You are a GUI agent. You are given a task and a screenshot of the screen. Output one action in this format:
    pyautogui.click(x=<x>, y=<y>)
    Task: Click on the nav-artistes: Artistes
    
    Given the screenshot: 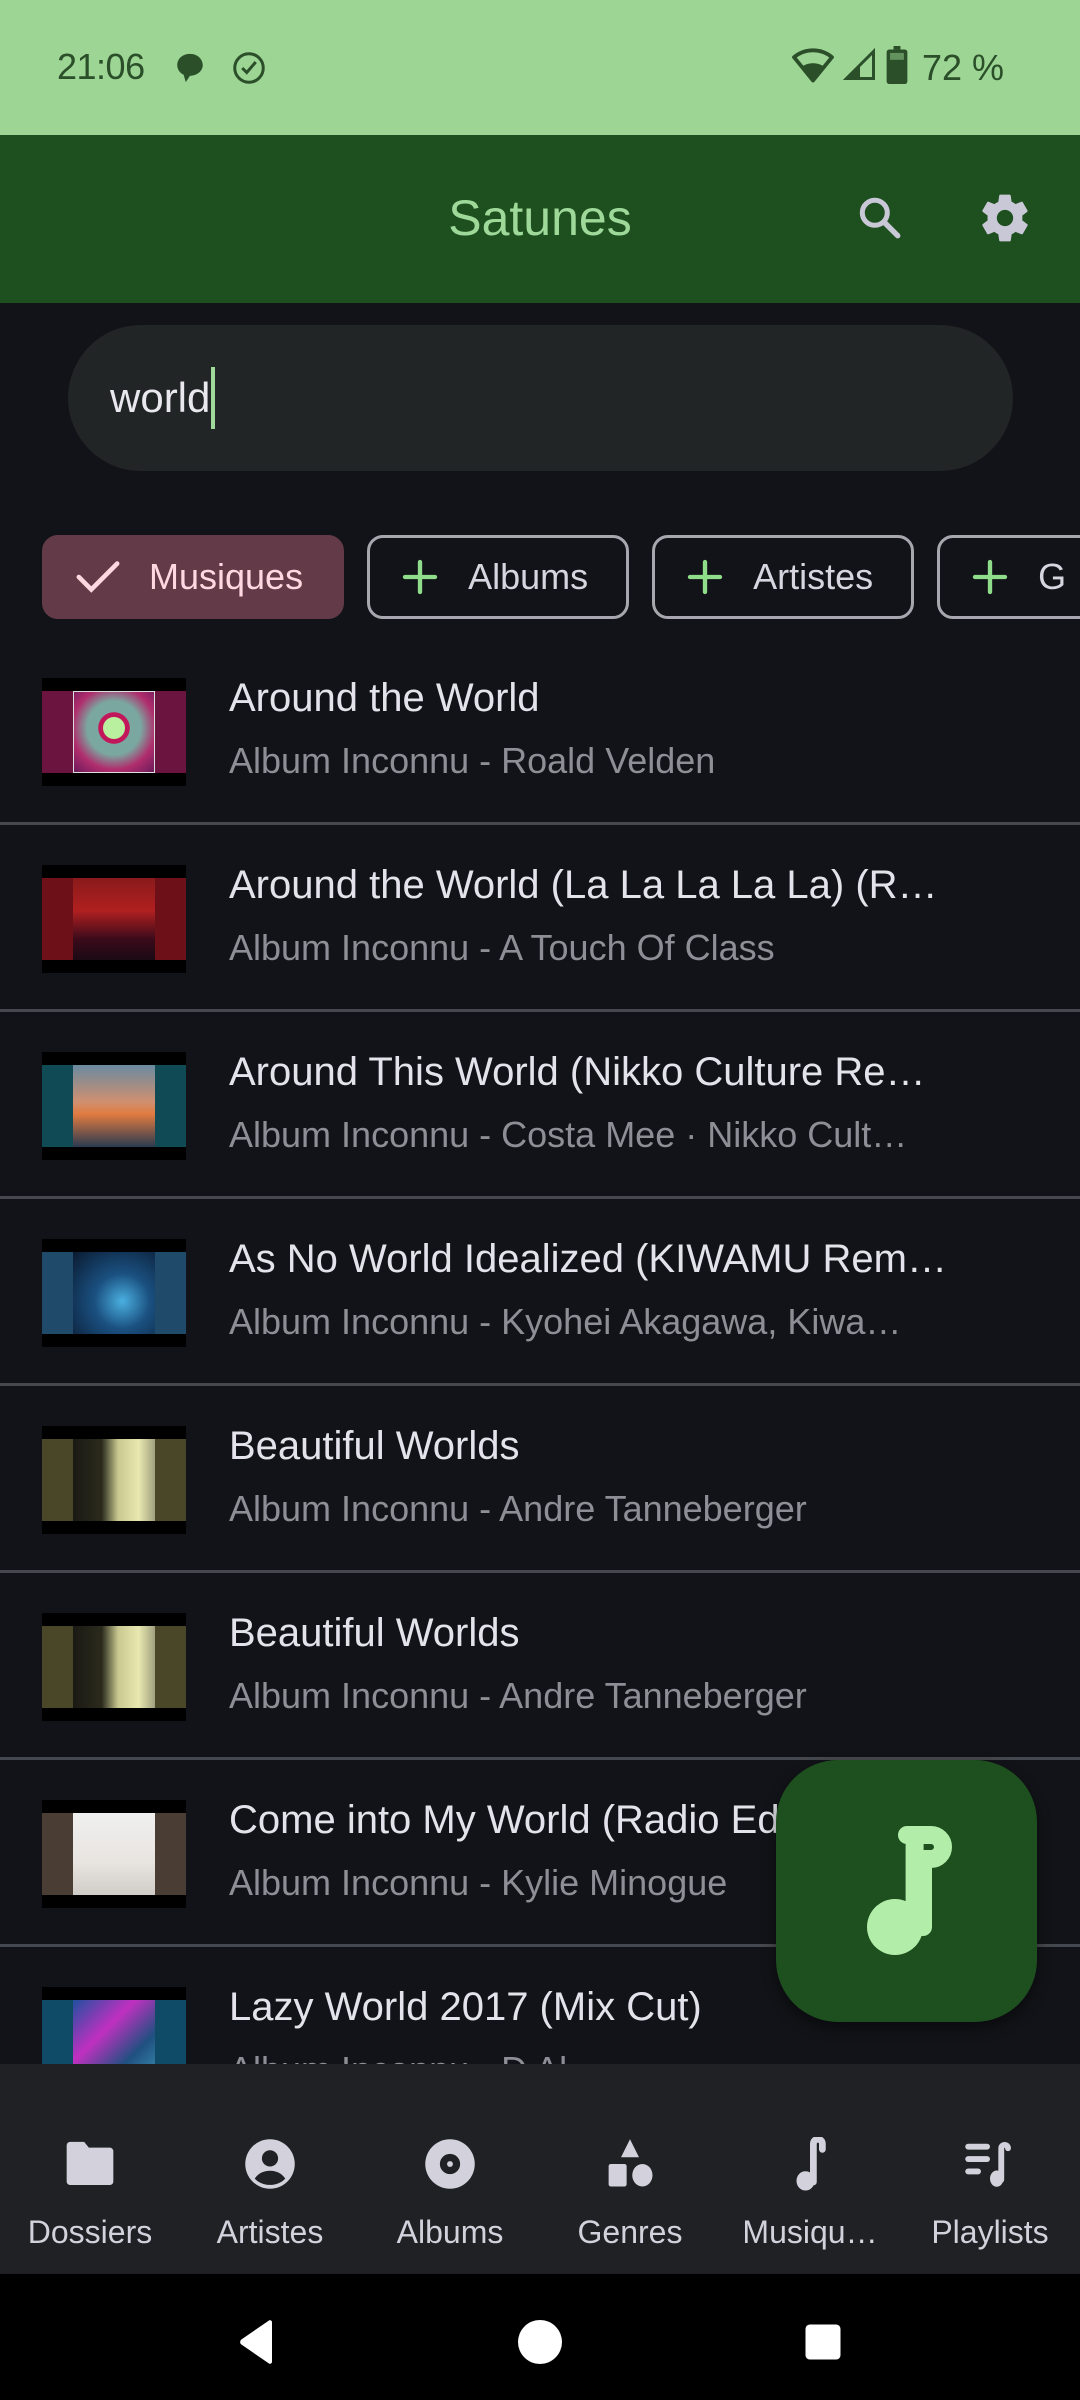 What is the action you would take?
    pyautogui.click(x=270, y=2169)
    